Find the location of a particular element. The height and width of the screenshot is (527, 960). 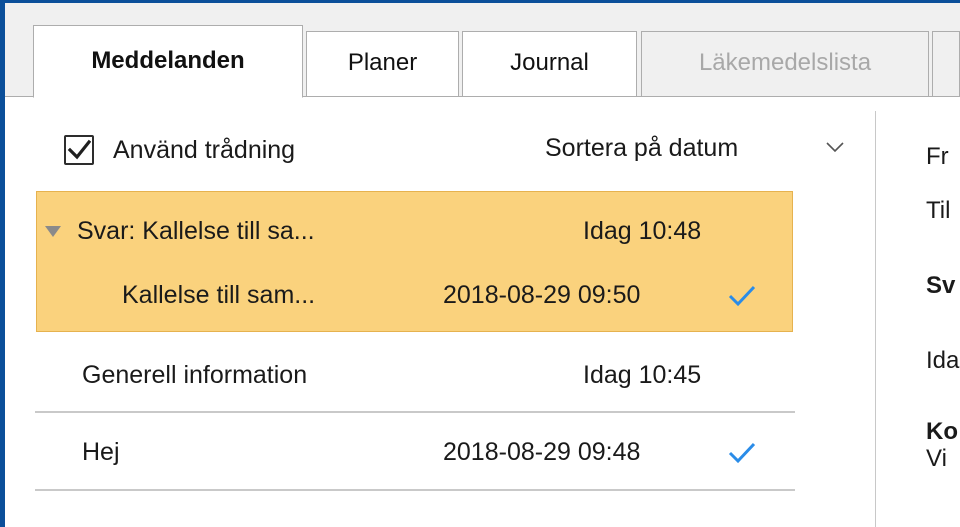

preview-to-label: Til is located at coordinates (938, 210).